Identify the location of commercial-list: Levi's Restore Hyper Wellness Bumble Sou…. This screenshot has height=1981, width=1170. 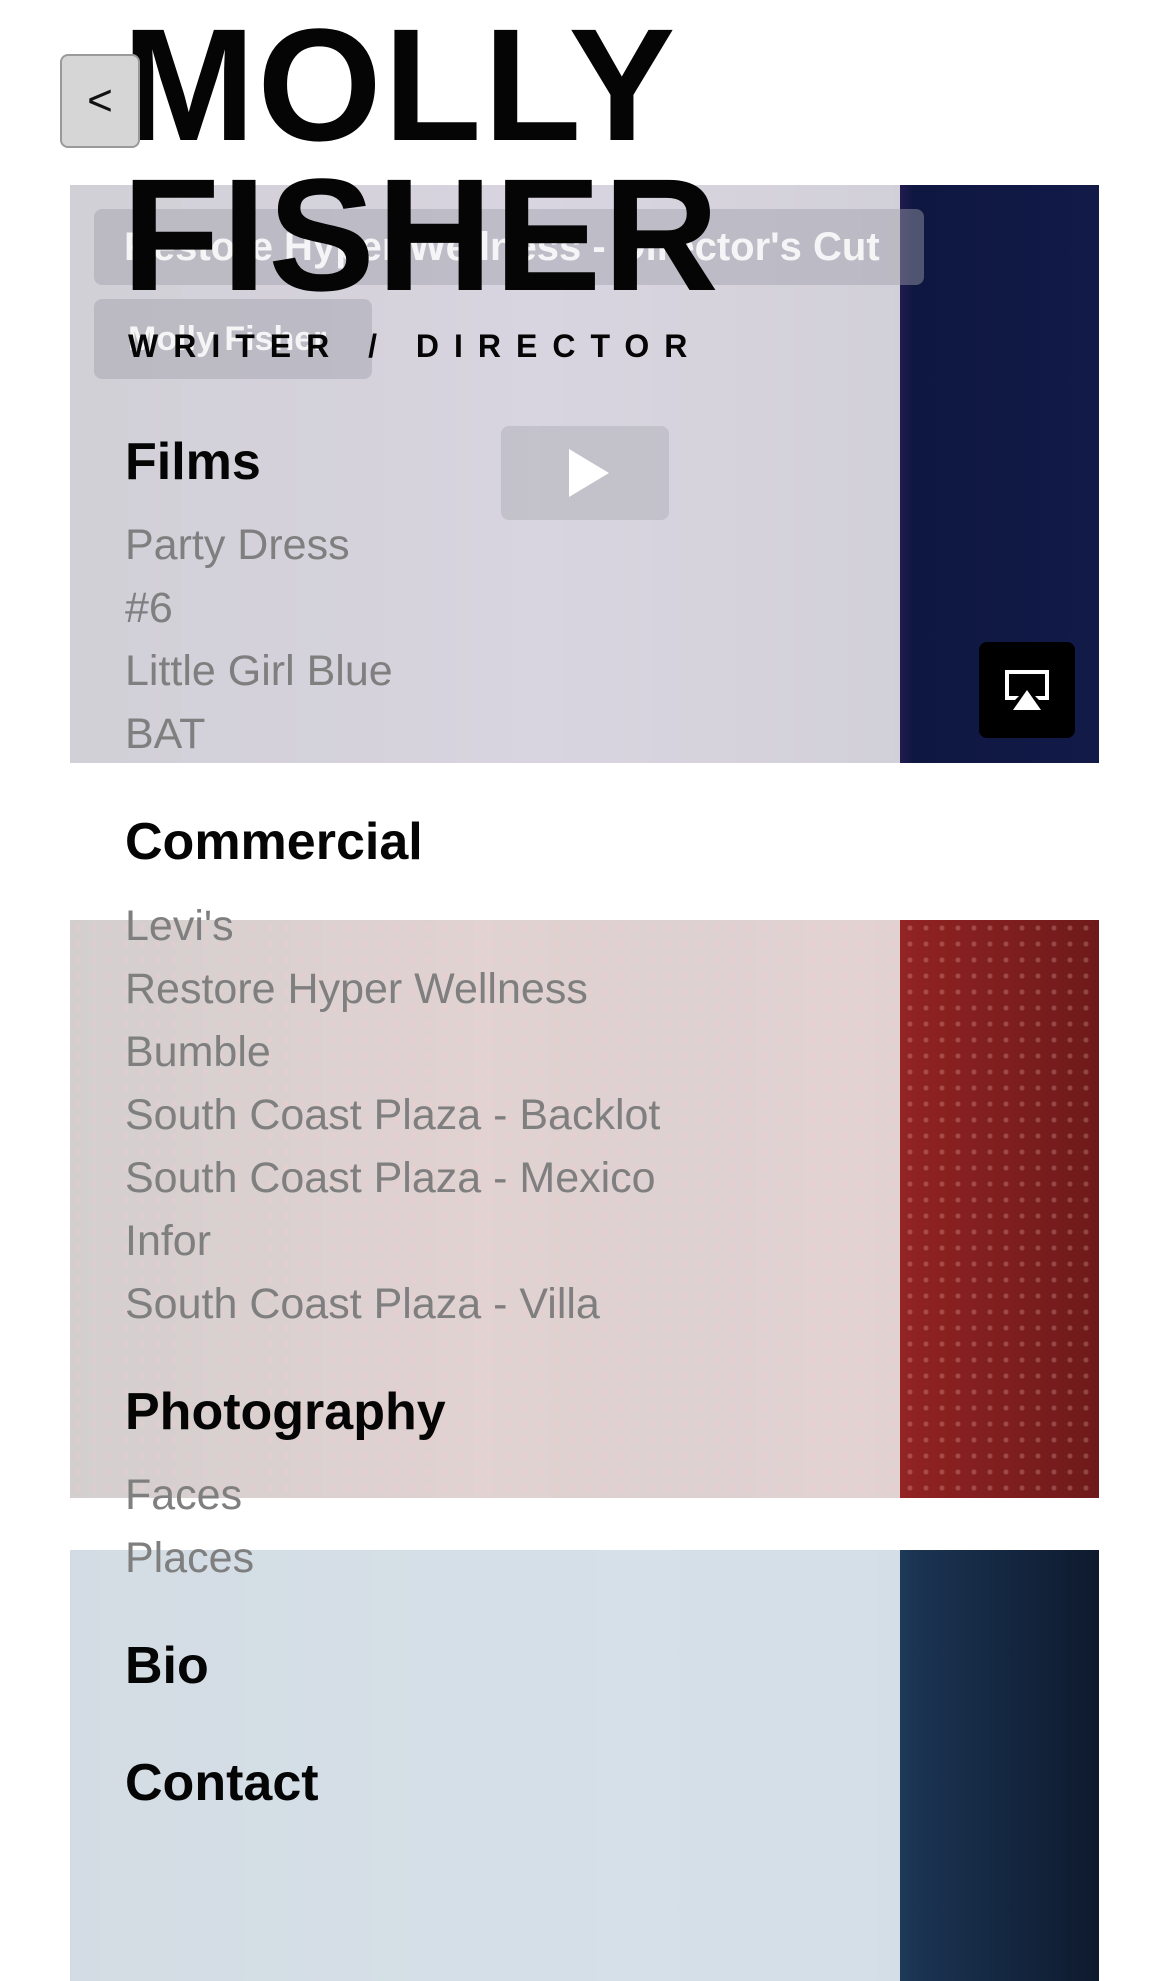
(392, 1115).